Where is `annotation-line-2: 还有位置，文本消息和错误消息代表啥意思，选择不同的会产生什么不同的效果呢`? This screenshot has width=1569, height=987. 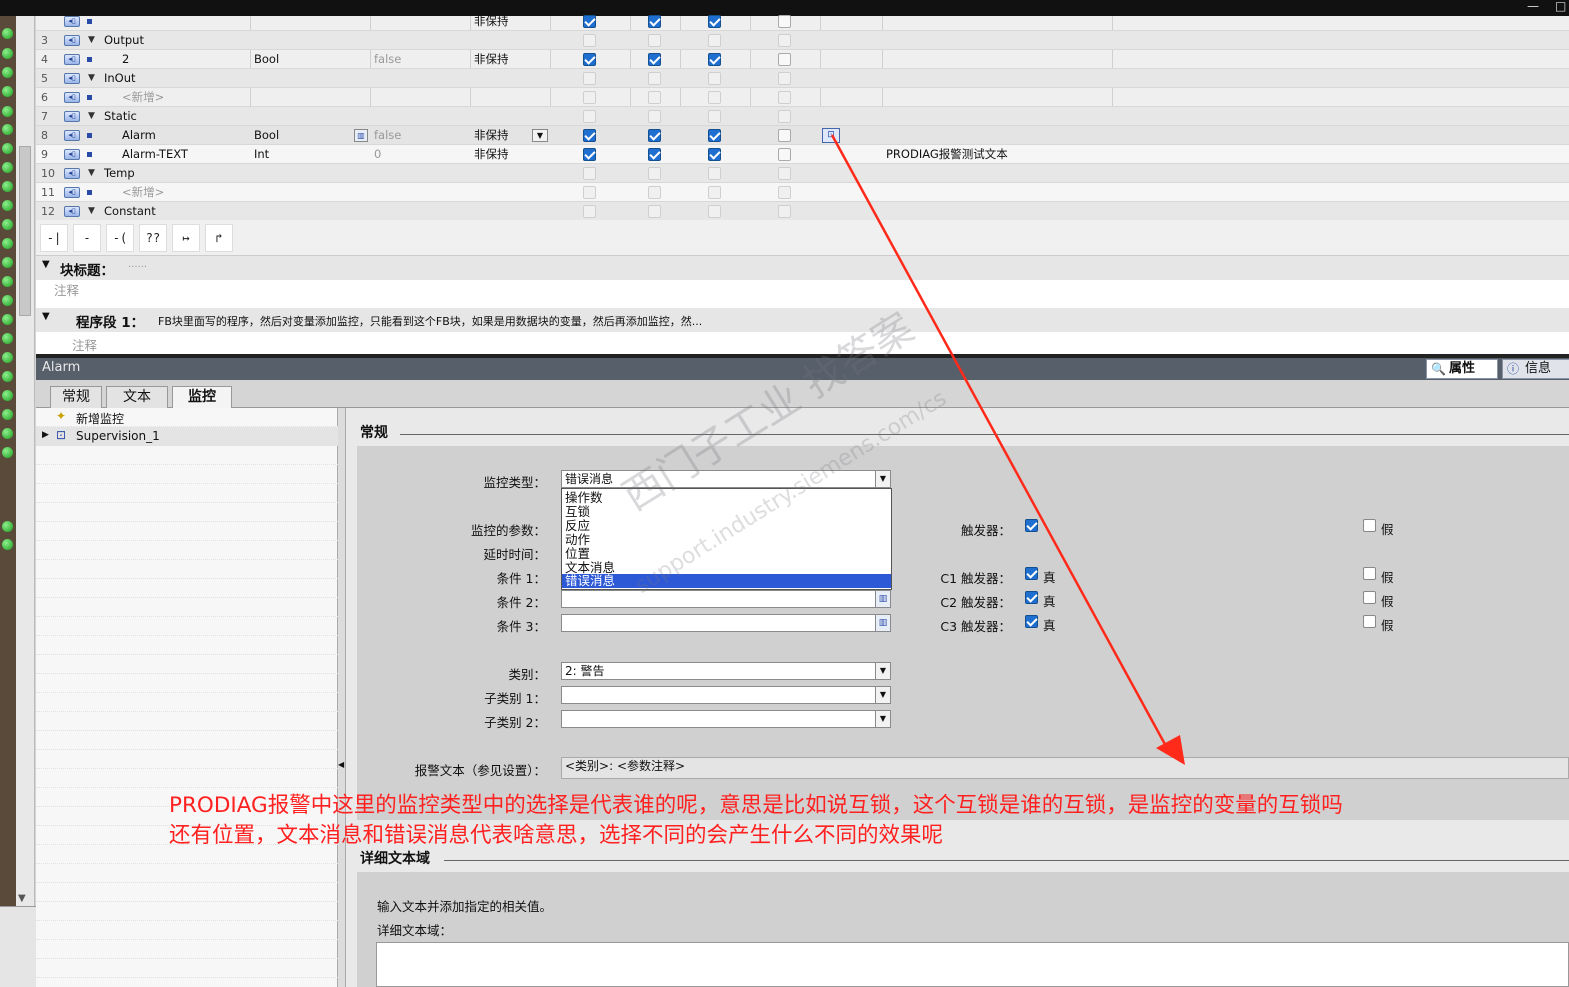
annotation-line-2: 还有位置，文本消息和错误消息代表啥意思，选择不同的会产生什么不同的效果呢 is located at coordinates (556, 835).